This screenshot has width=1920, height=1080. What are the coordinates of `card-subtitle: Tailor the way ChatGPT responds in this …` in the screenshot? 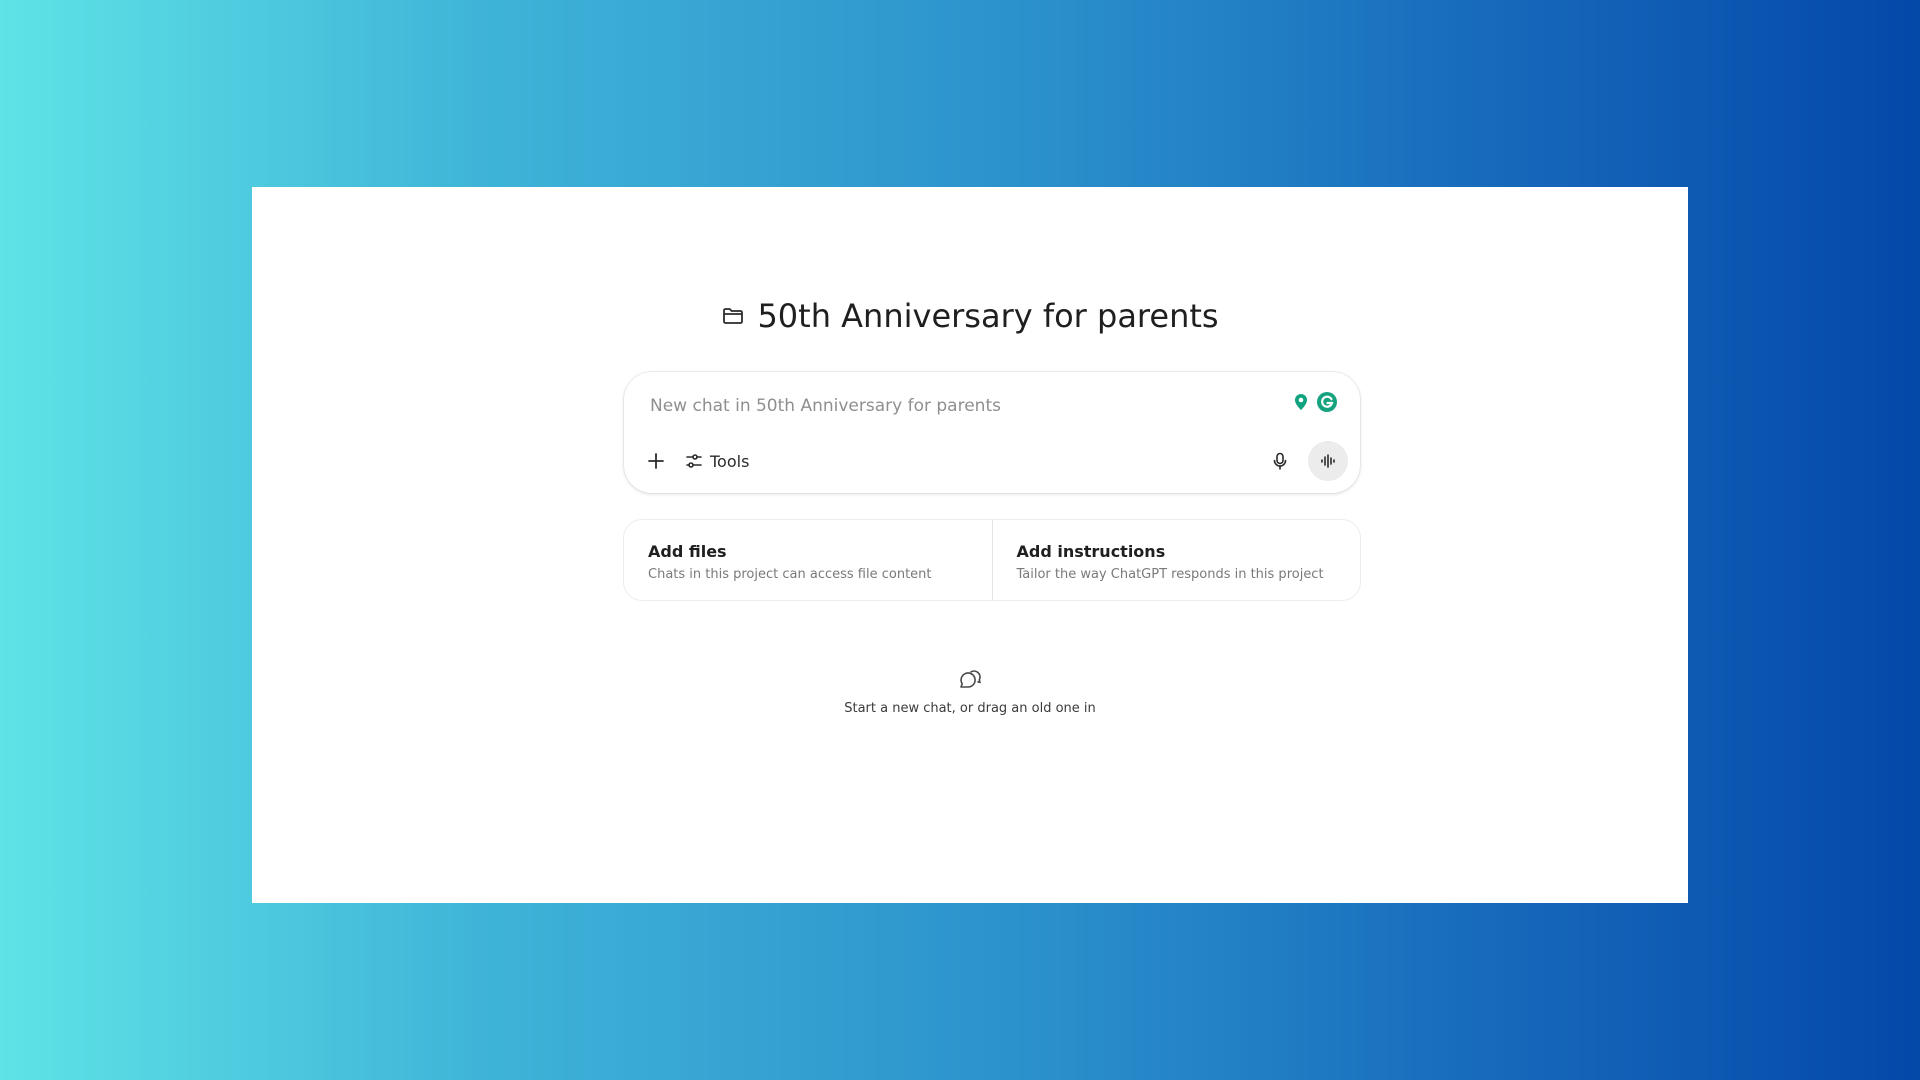 It's located at (1170, 574).